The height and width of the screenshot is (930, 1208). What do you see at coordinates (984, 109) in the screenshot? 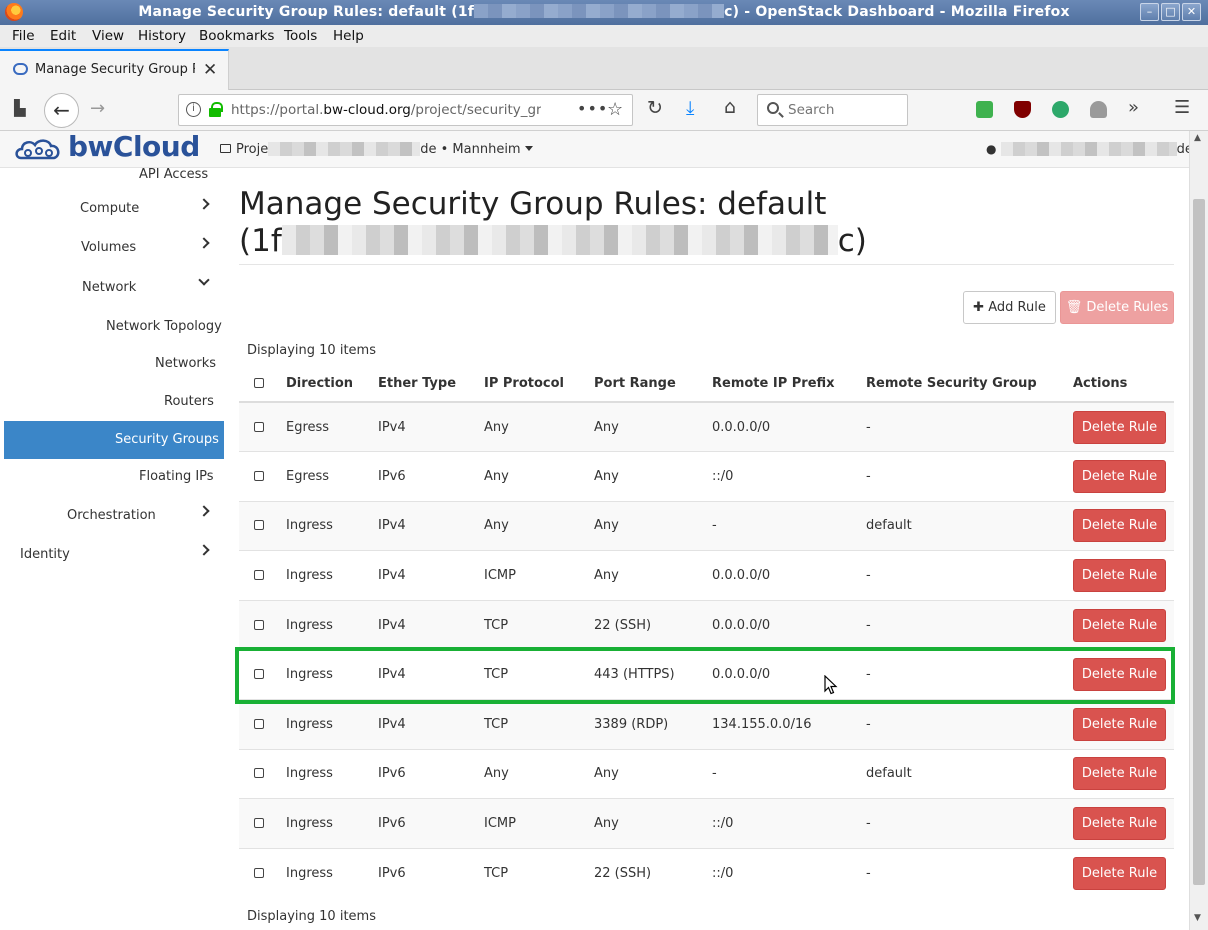
I see `extension-green-icon` at bounding box center [984, 109].